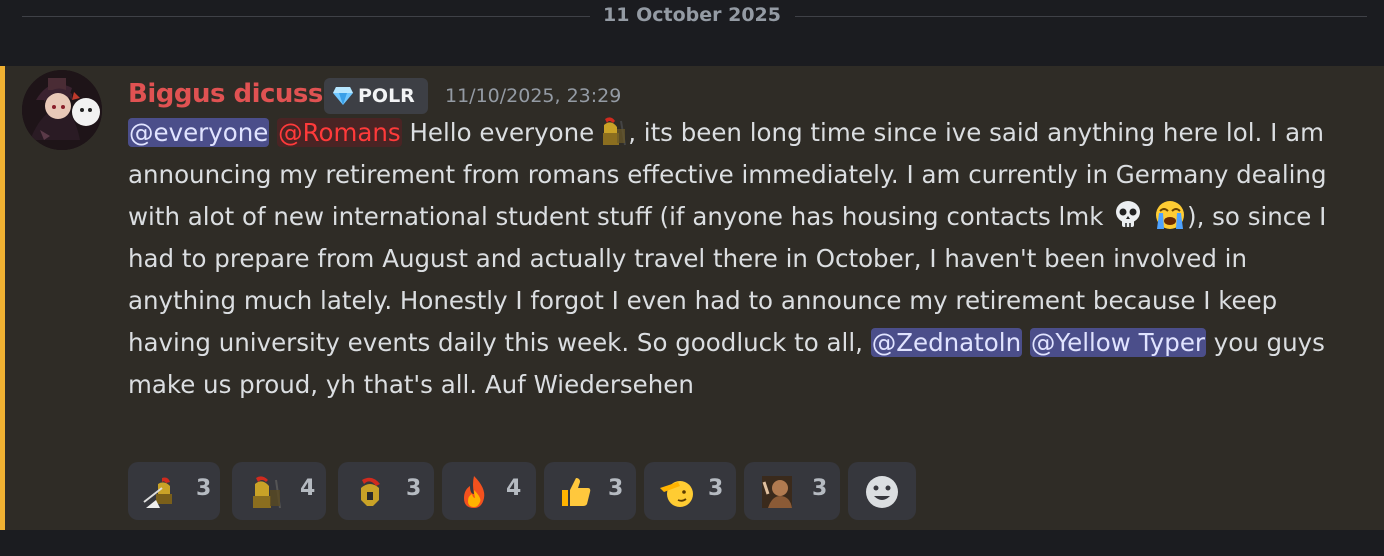 The height and width of the screenshot is (556, 1384). Describe the element at coordinates (692, 543) in the screenshot. I see `chat-bottom-area` at that location.